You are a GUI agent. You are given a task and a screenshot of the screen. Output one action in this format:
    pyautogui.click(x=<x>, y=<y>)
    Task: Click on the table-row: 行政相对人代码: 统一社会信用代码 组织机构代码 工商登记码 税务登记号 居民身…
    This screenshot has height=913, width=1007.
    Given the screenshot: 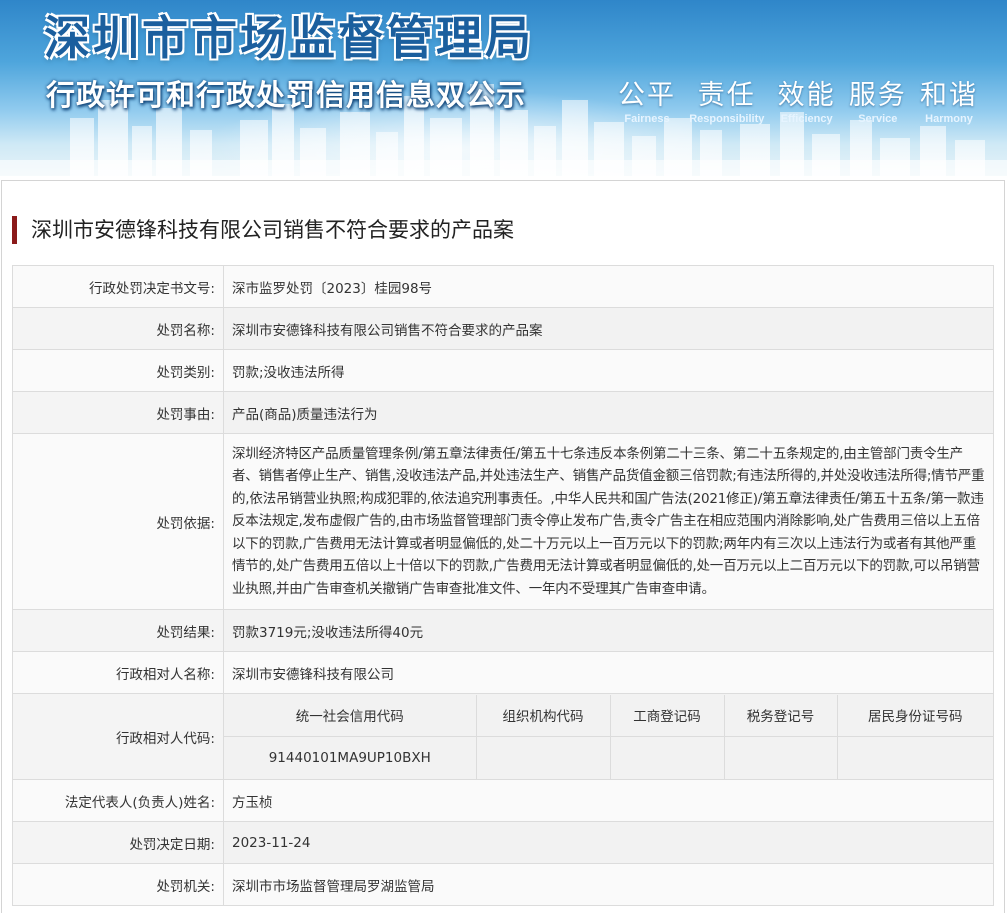 What is the action you would take?
    pyautogui.click(x=503, y=736)
    